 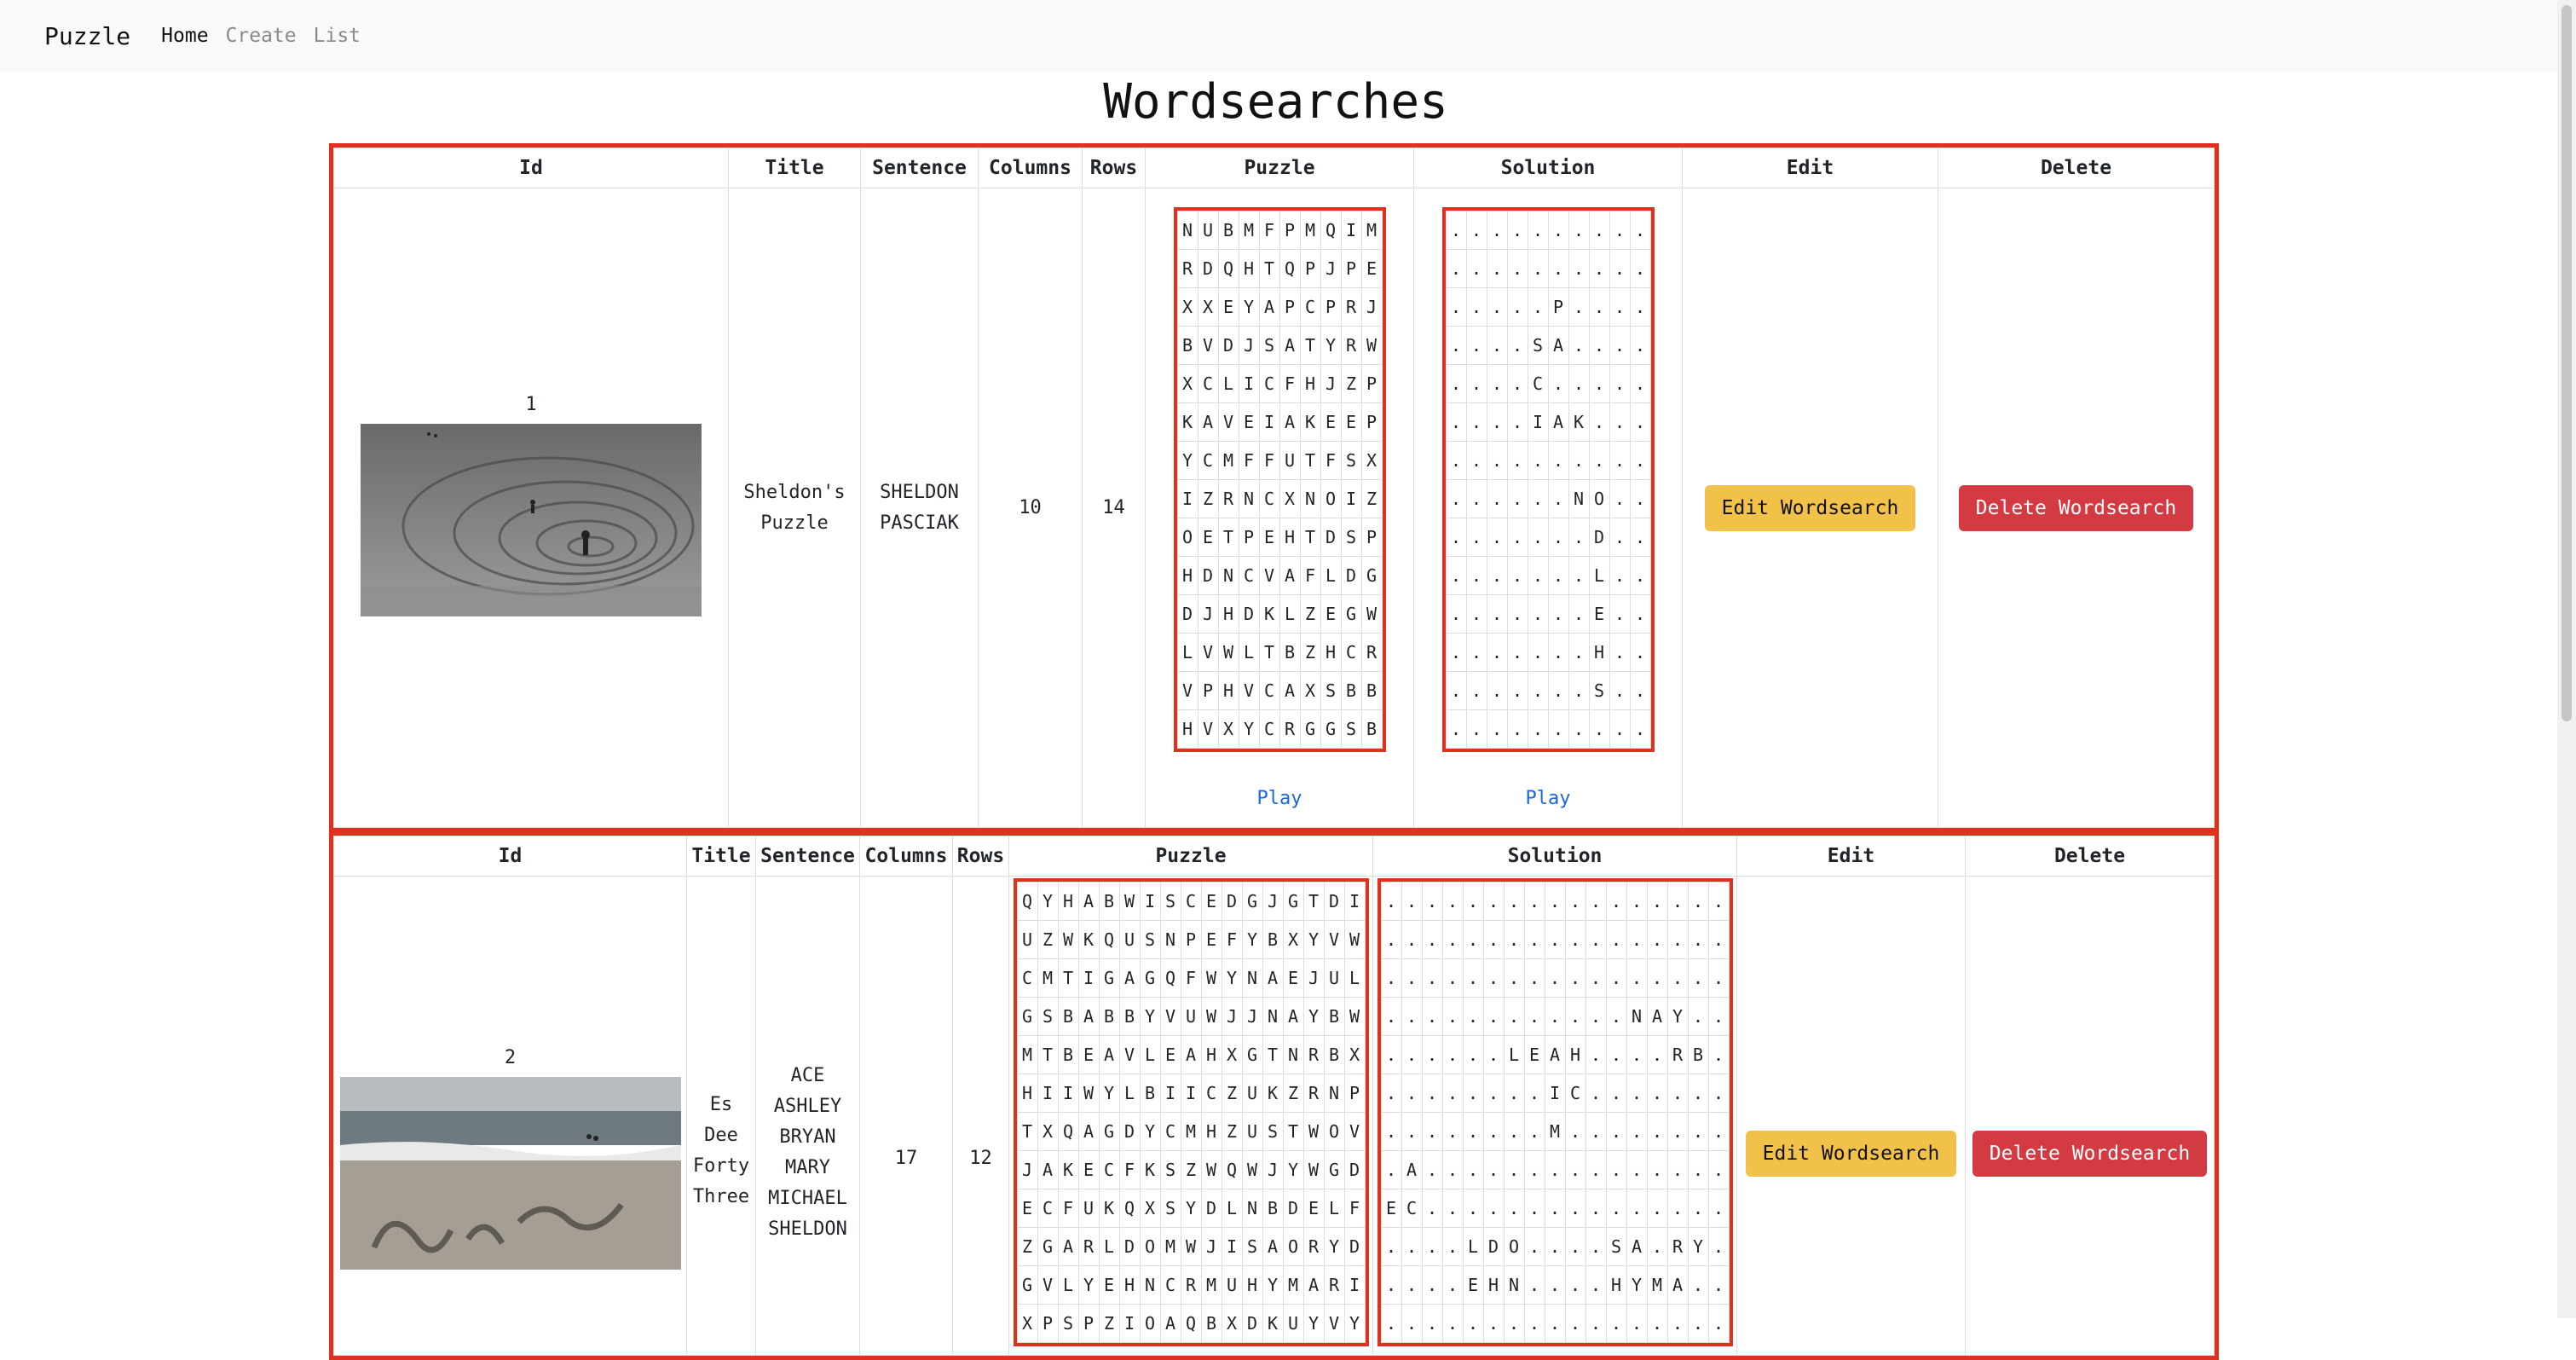 What do you see at coordinates (1249, 690) in the screenshot?
I see `grid-cell: V` at bounding box center [1249, 690].